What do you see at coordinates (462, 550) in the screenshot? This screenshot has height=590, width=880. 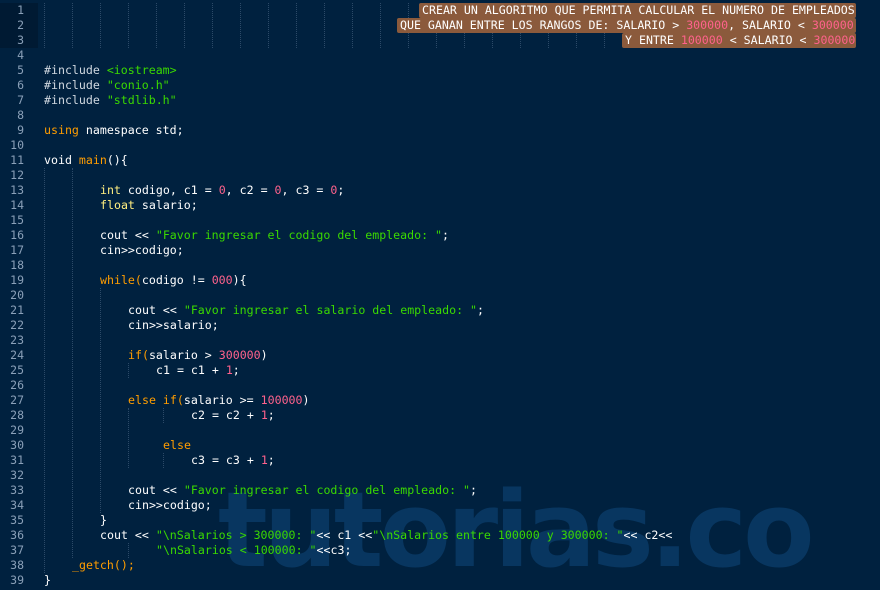 I see `code-line-37: "\nSalarios < 100000: "<<c3;` at bounding box center [462, 550].